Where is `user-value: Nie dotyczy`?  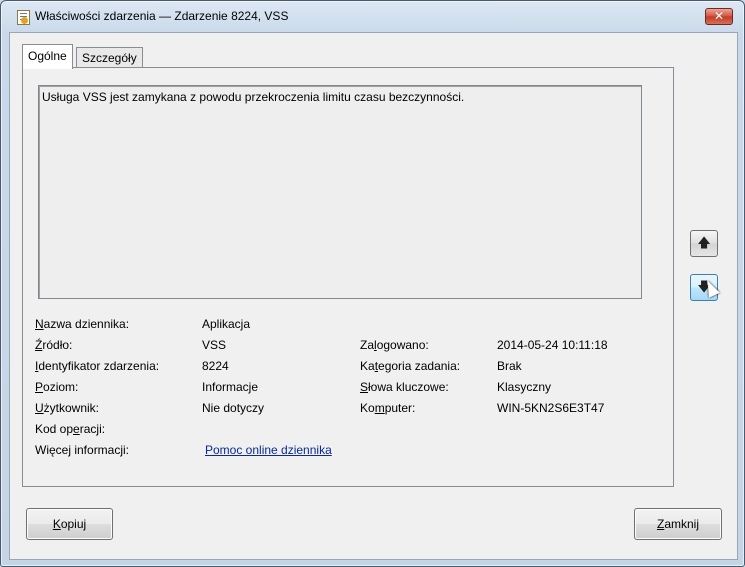 user-value: Nie dotyczy is located at coordinates (233, 408).